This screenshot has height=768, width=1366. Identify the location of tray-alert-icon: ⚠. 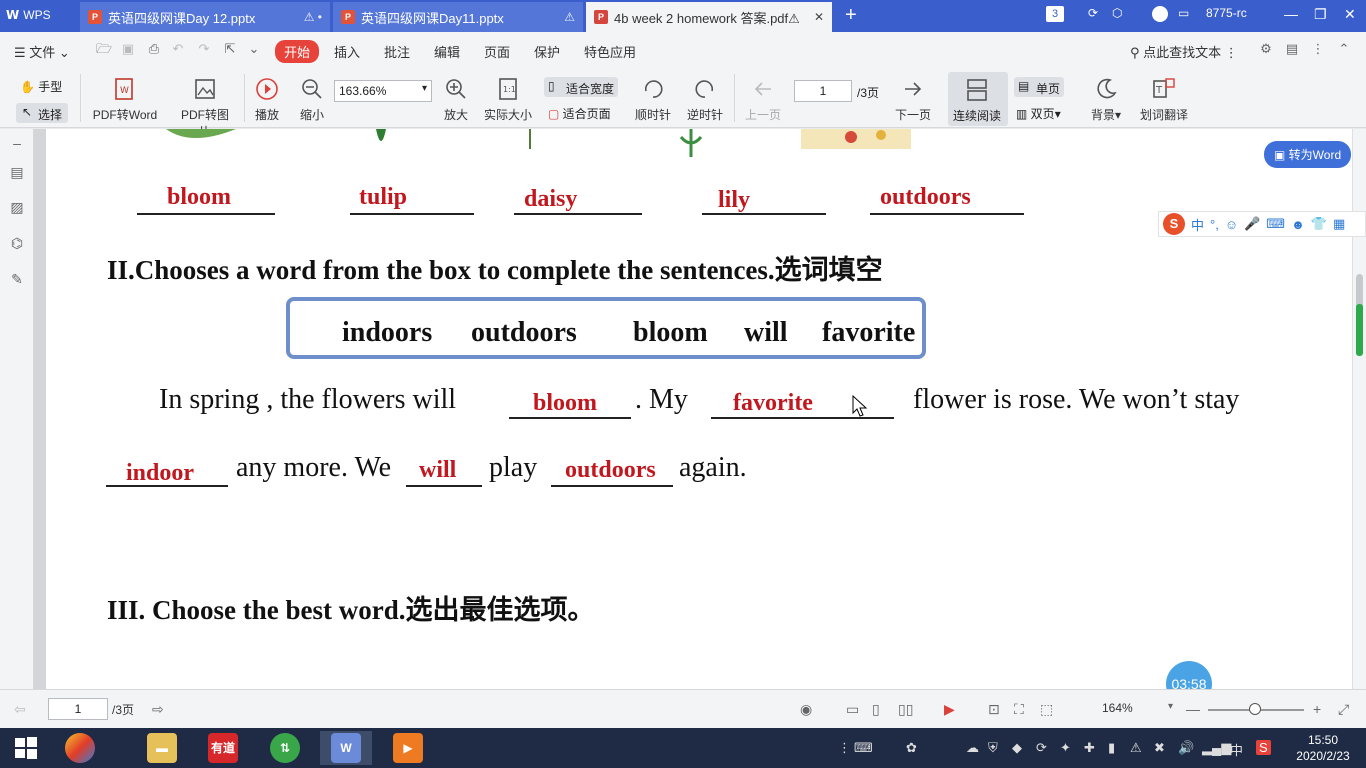
(1136, 748).